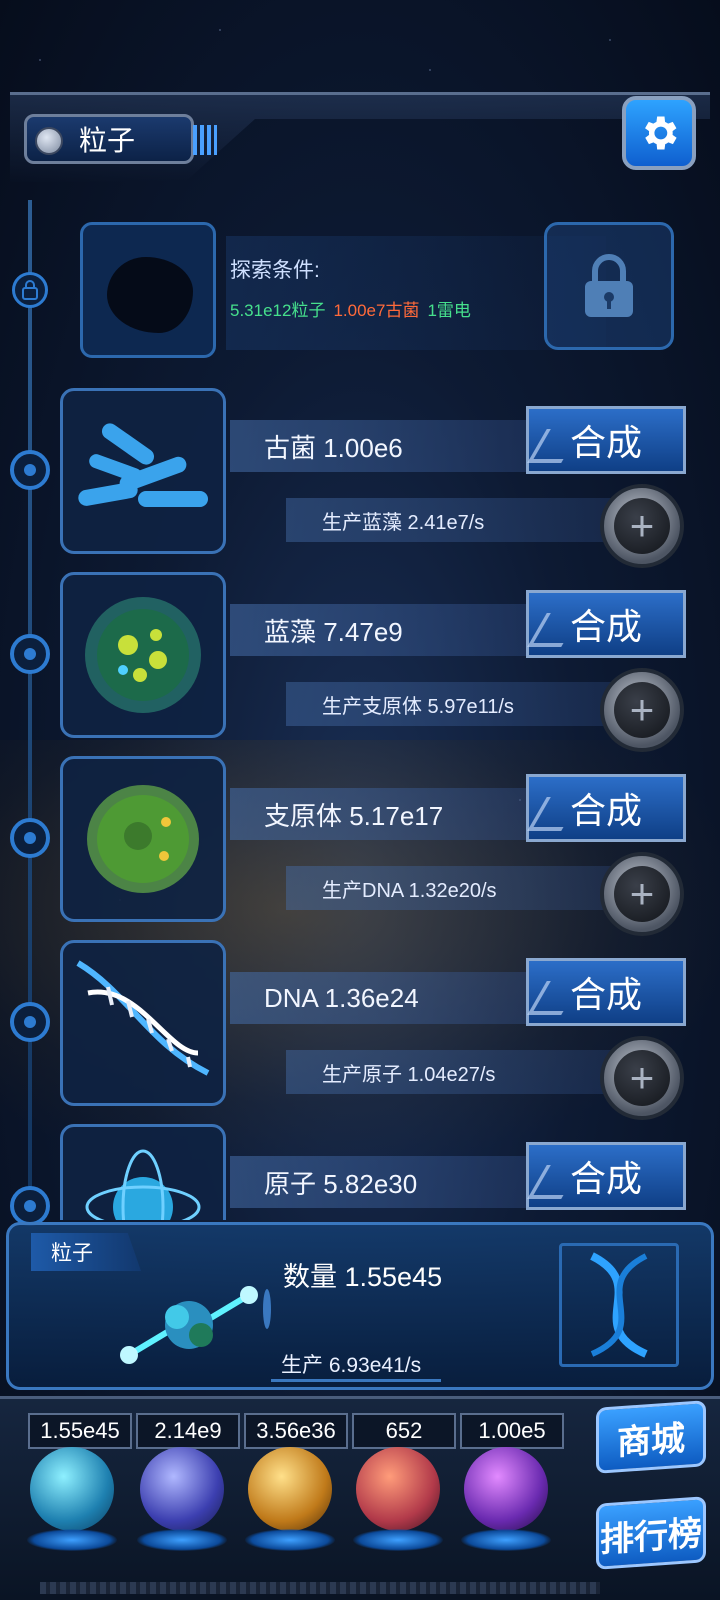 The height and width of the screenshot is (1600, 720). I want to click on atom-icon, so click(143, 1184).